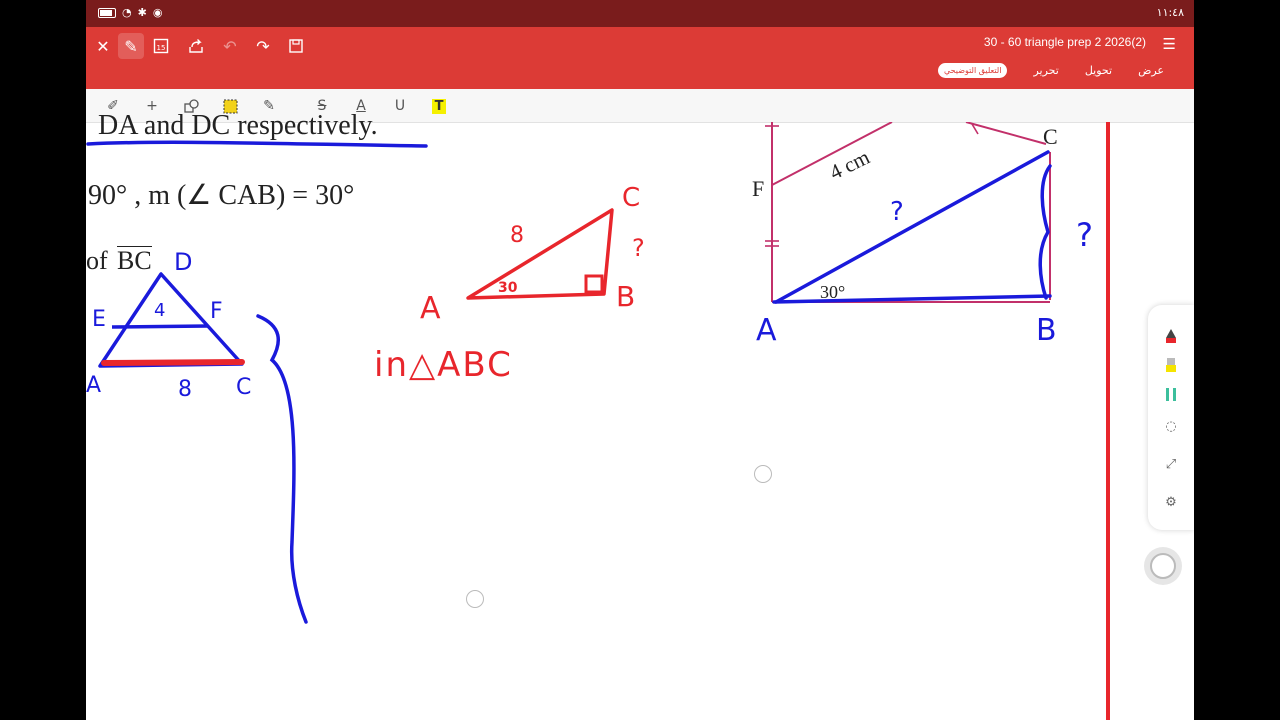 This screenshot has height=720, width=1280. Describe the element at coordinates (282, 469) in the screenshot. I see `ink-brace` at that location.